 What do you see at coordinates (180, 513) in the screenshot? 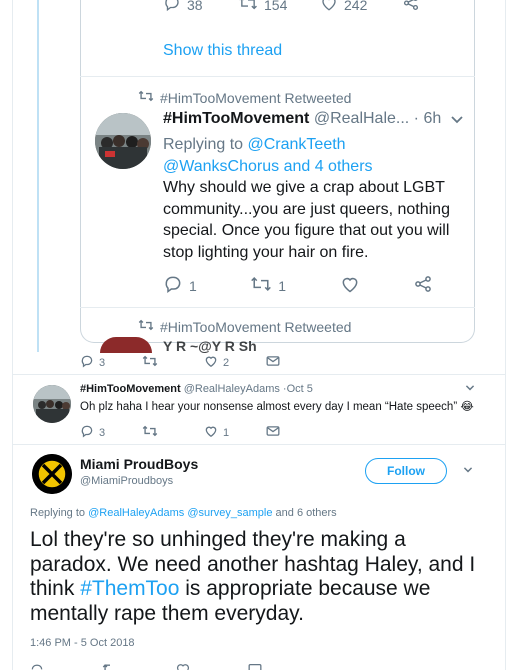
I see `reply-users-link: @RealHaleyAdams @survey_sample` at bounding box center [180, 513].